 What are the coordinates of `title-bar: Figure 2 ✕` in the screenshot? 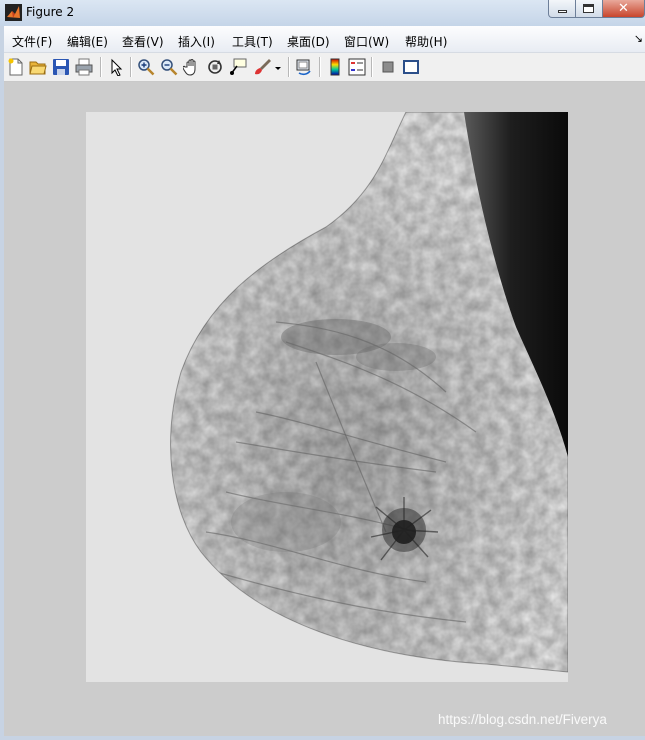 It's located at (322, 13).